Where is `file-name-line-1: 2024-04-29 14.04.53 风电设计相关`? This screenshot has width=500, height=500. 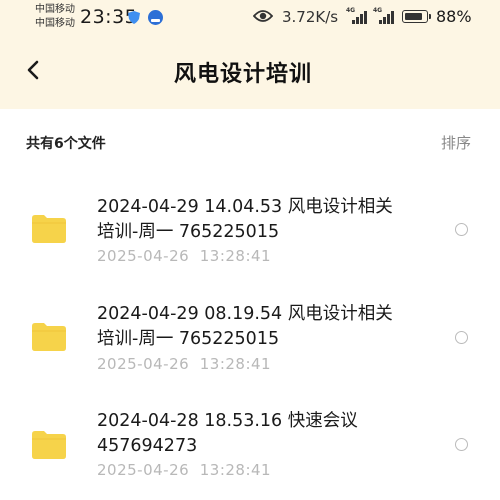
file-name-line-1: 2024-04-29 14.04.53 风电设计相关 is located at coordinates (245, 207).